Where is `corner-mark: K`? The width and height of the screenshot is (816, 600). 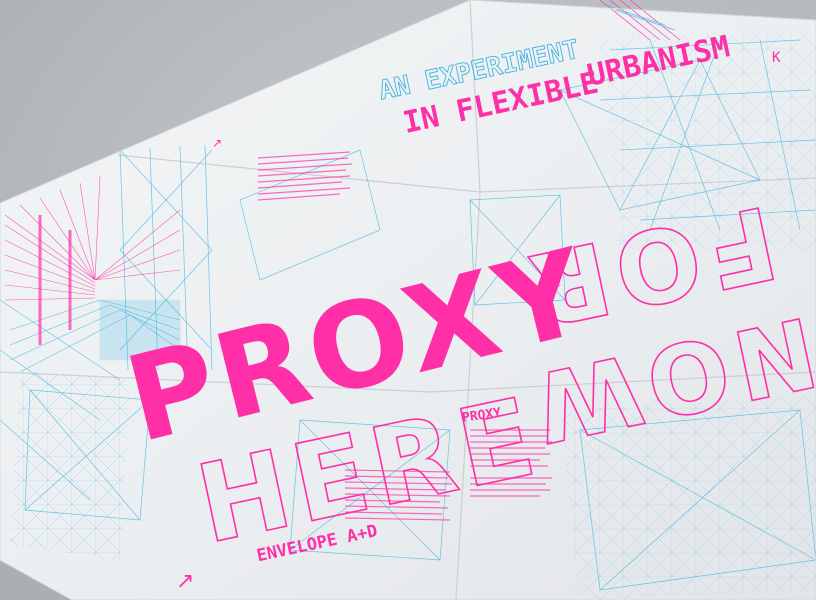
corner-mark: K is located at coordinates (776, 58).